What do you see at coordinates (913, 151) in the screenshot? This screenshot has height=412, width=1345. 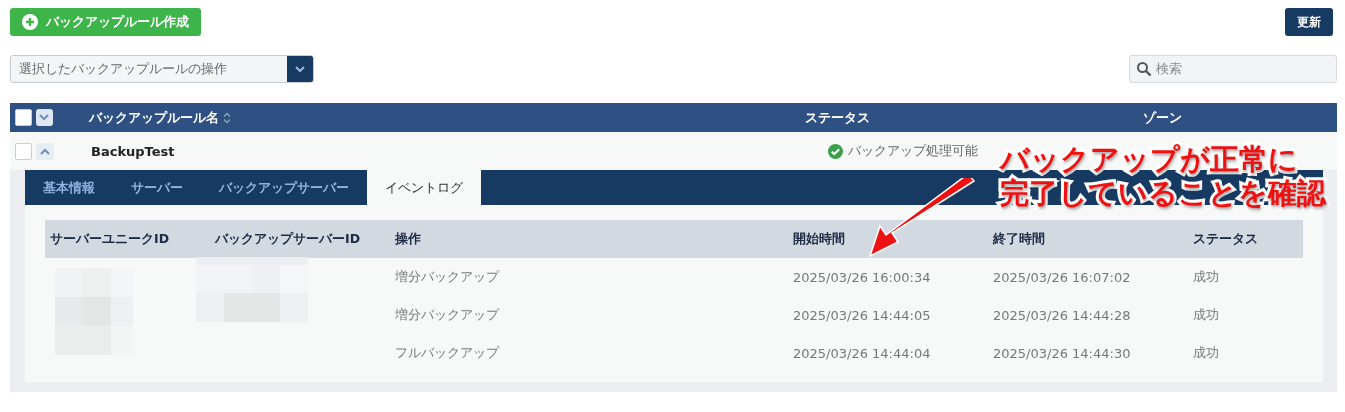 I see `rule-status: バックアップ処理可能` at bounding box center [913, 151].